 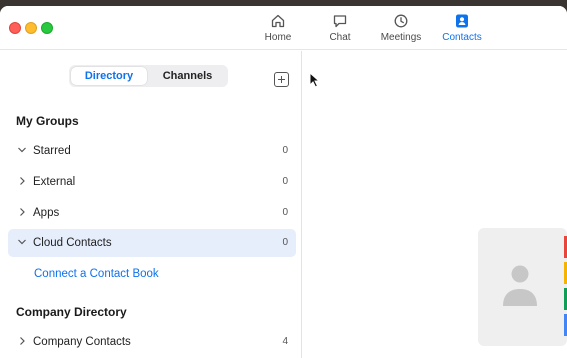 I want to click on nav-home-label: Home, so click(x=278, y=37).